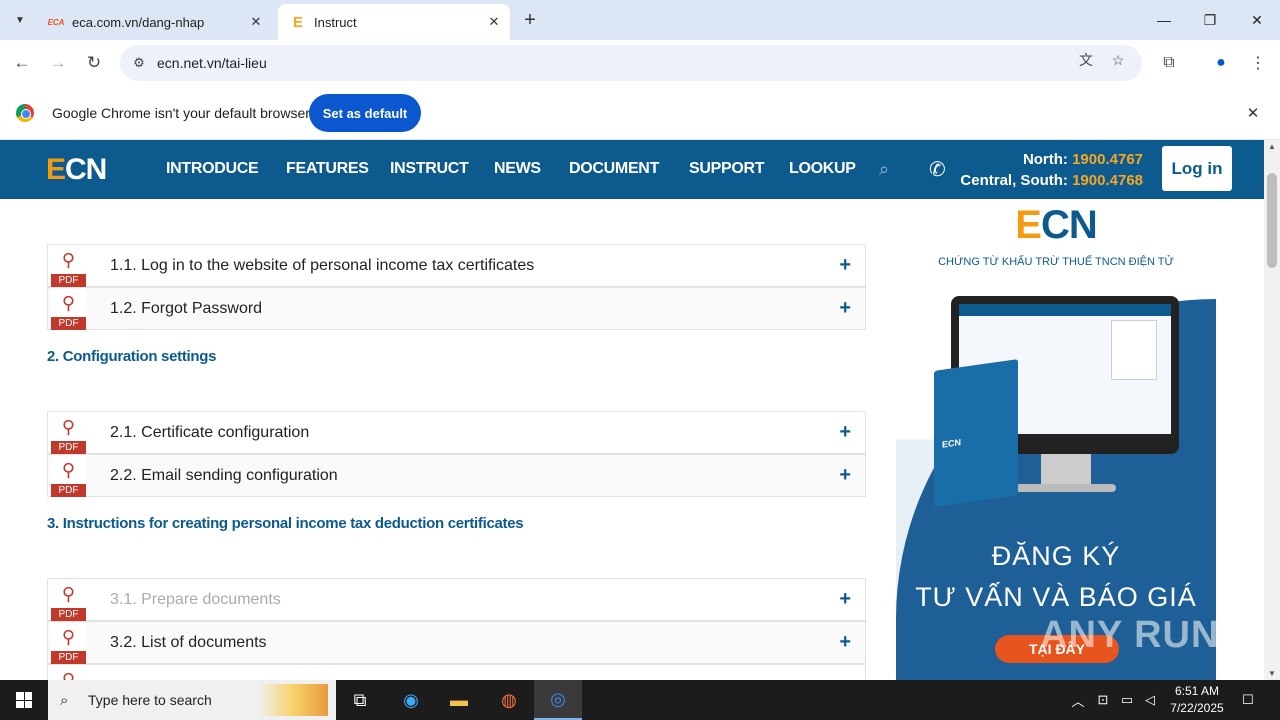  Describe the element at coordinates (327, 169) in the screenshot. I see `nav-features: FEATURES` at that location.